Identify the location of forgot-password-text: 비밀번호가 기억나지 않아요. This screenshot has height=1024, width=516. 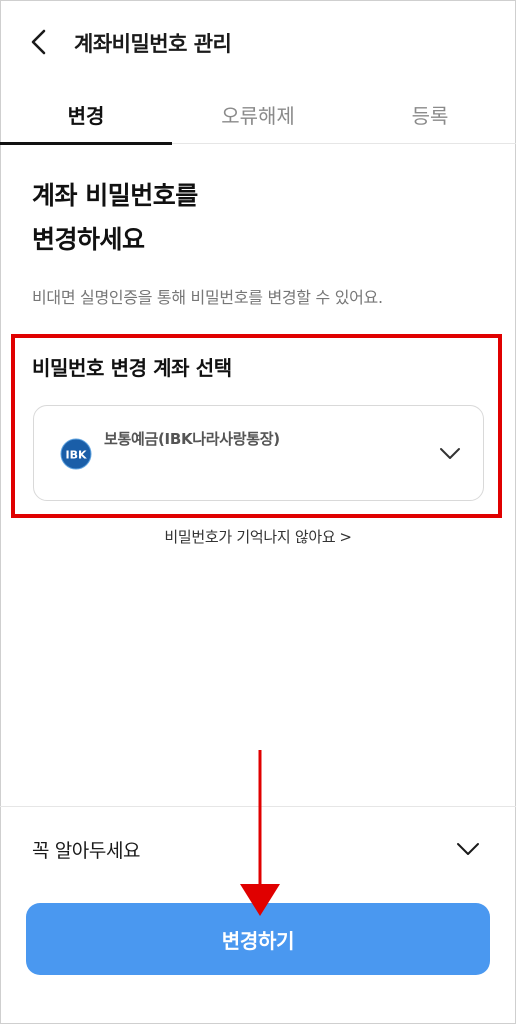
(250, 537).